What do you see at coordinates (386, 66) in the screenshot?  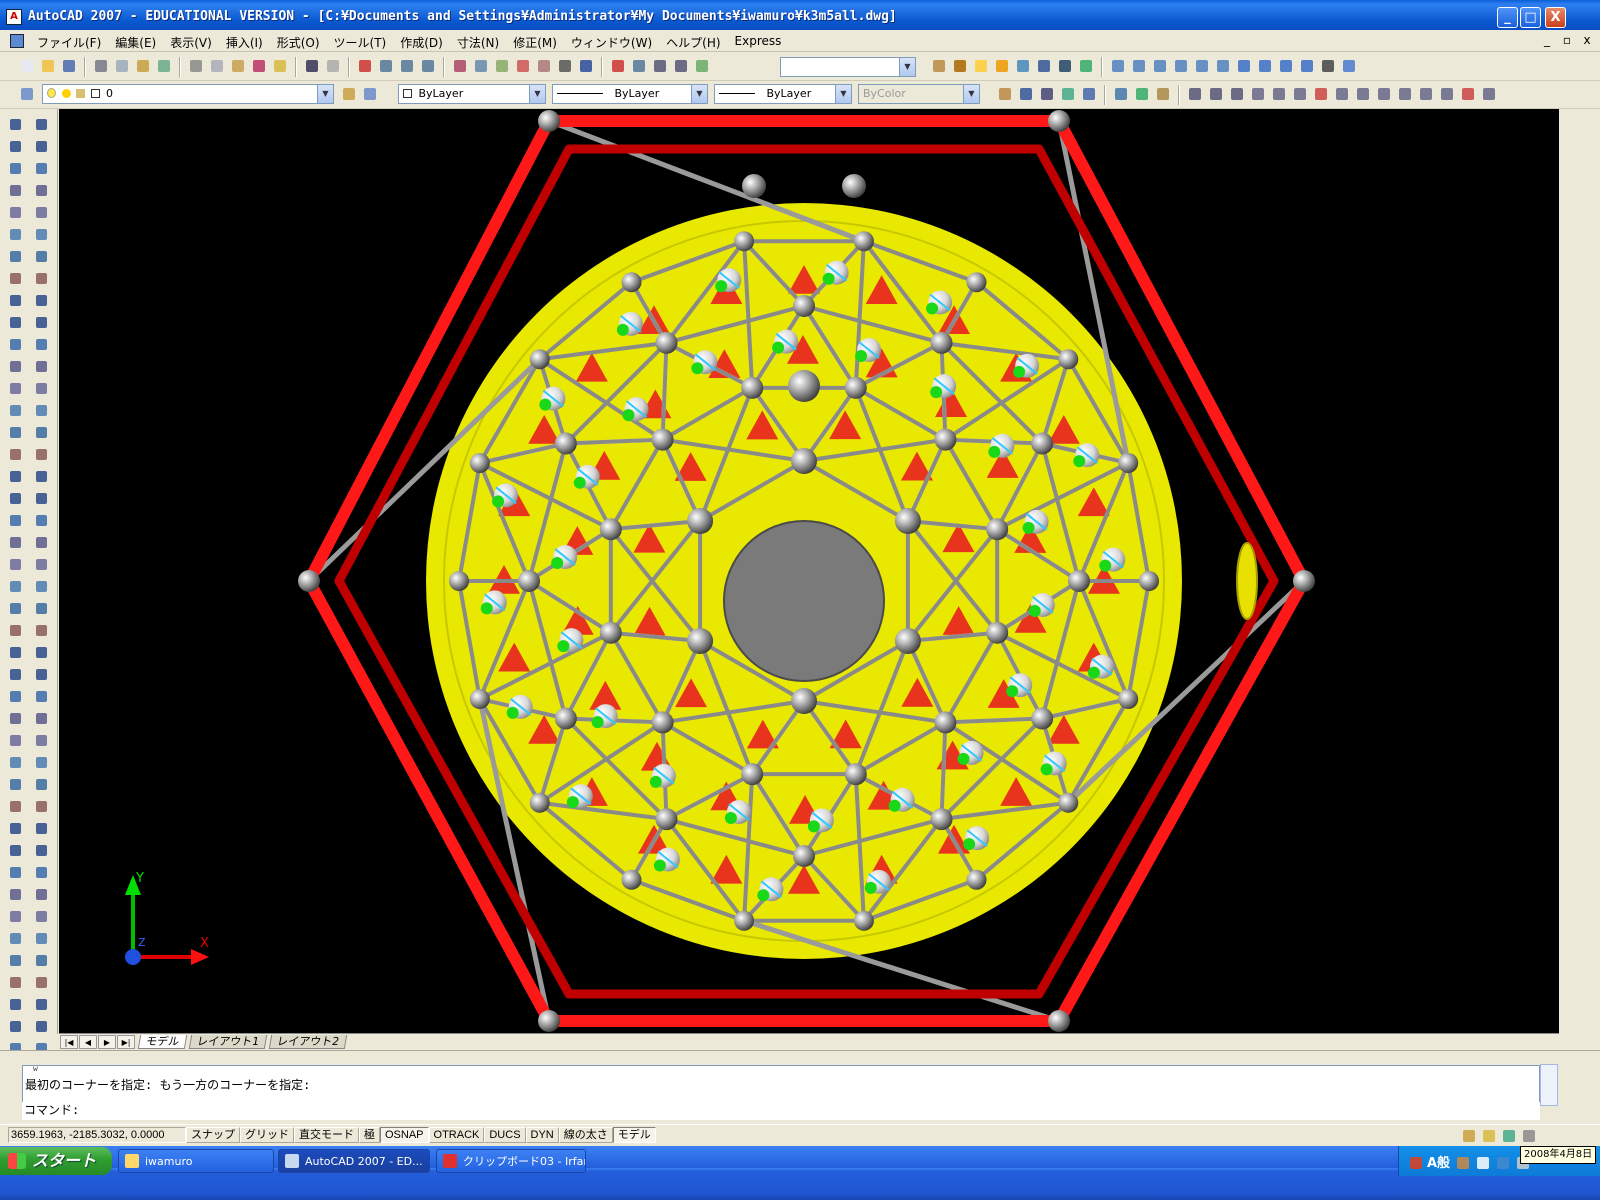 I see `zoom-realtime-icon` at bounding box center [386, 66].